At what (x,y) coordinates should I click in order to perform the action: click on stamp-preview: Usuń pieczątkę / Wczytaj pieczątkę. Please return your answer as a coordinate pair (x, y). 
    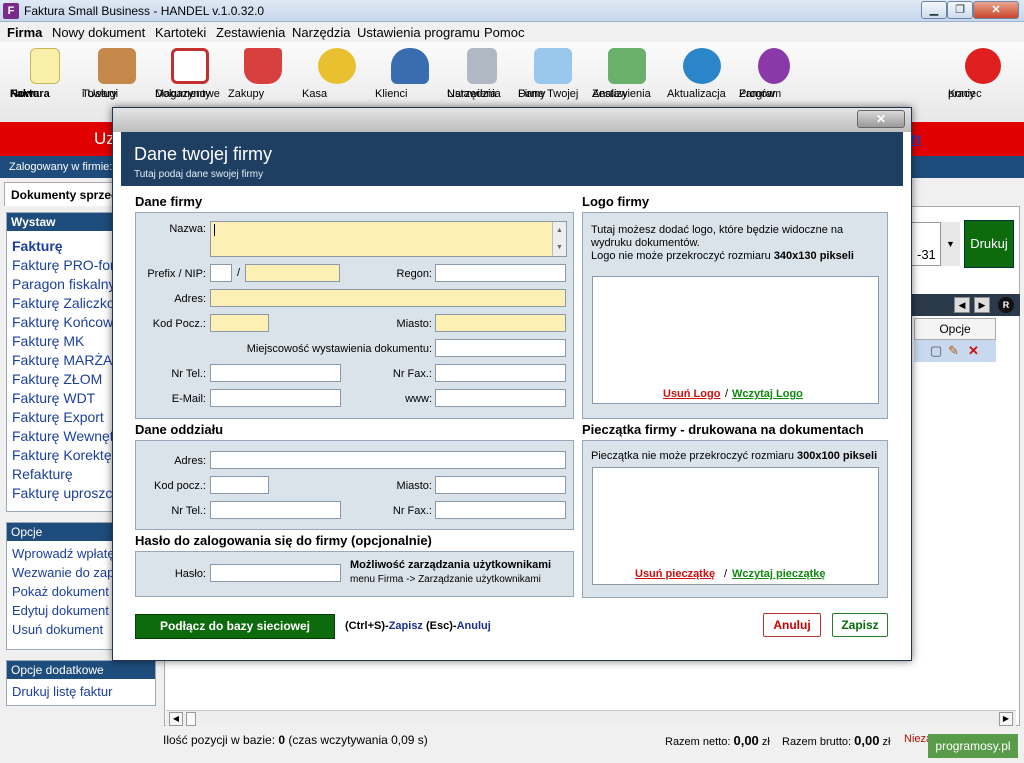
    Looking at the image, I should click on (735, 526).